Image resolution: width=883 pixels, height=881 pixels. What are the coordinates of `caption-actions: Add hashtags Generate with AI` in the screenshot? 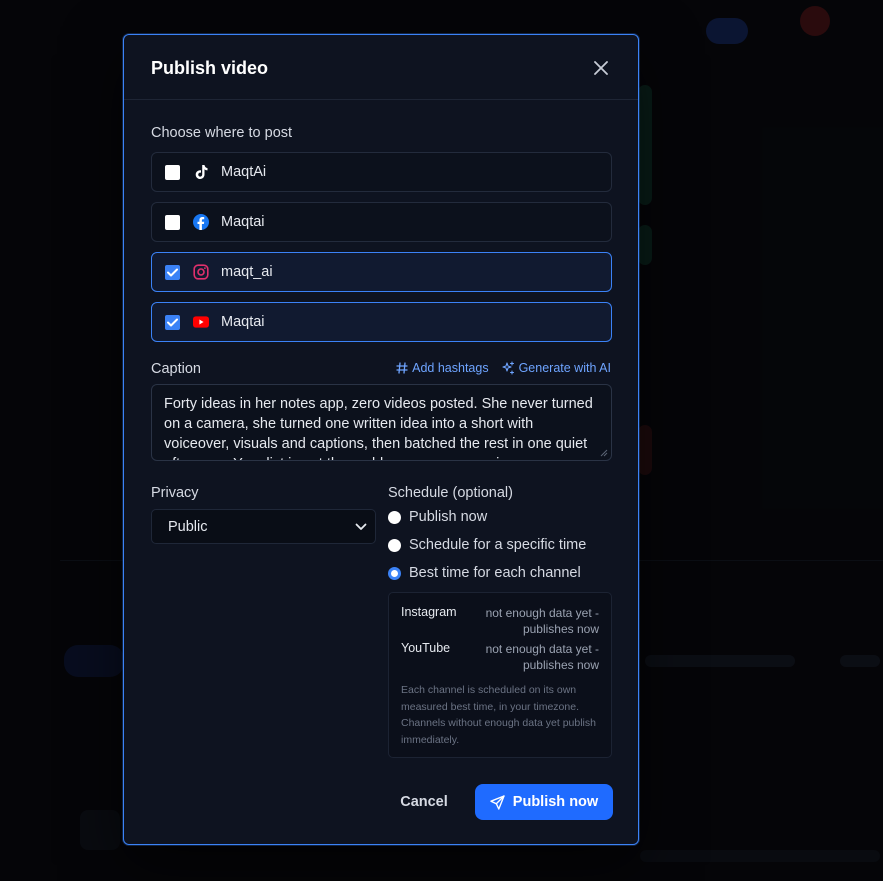 It's located at (503, 368).